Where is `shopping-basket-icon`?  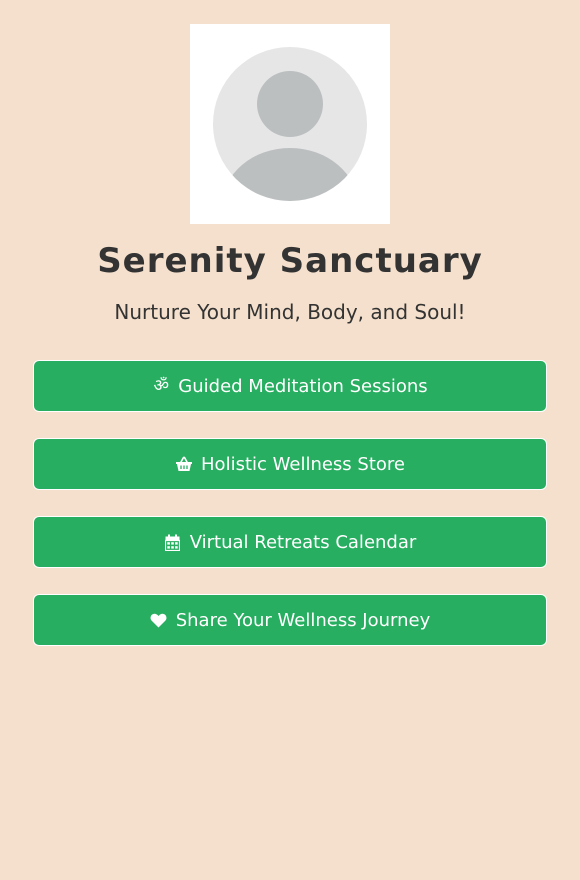
shopping-basket-icon is located at coordinates (184, 464).